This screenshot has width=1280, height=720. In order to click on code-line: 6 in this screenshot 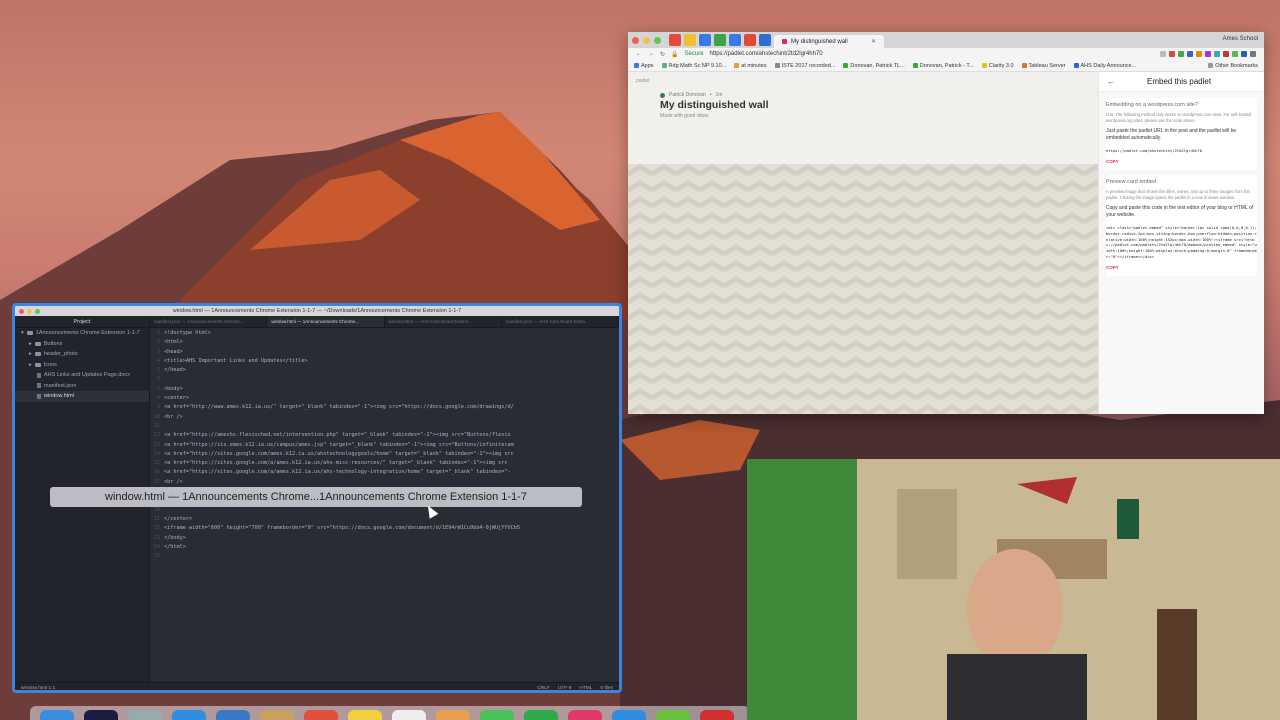, I will do `click(384, 380)`.